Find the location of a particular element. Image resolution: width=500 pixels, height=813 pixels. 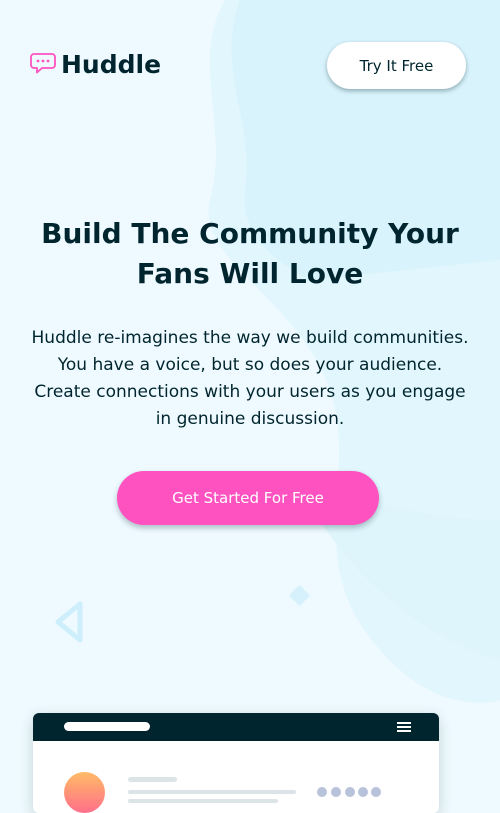

app-mockup-illustration is located at coordinates (236, 763).